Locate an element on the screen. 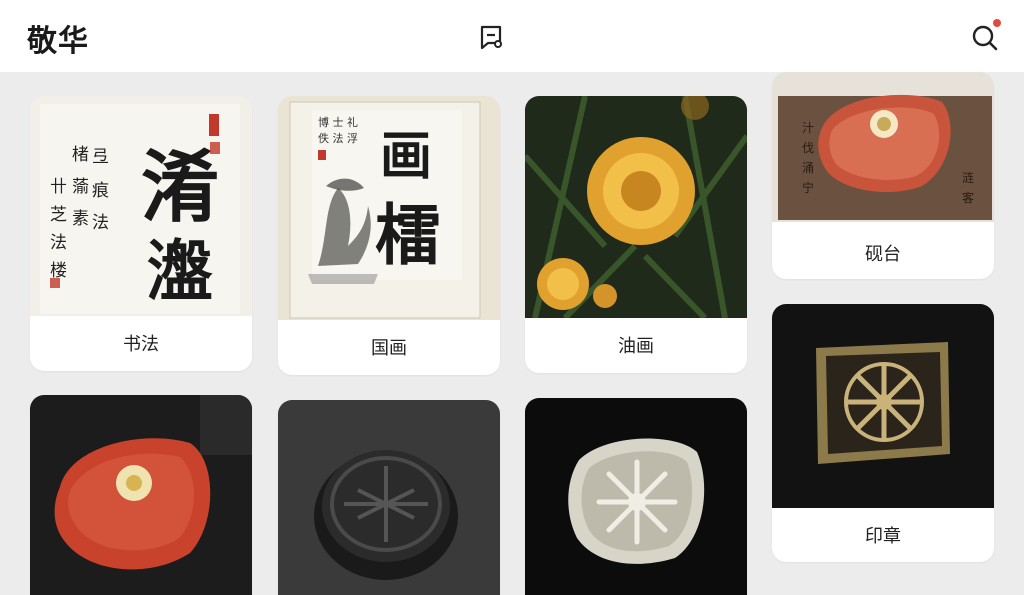 This screenshot has height=595, width=1024. chinese-painting-image: 画 檑 博 士 礼 佚 法 浮 is located at coordinates (389, 208).